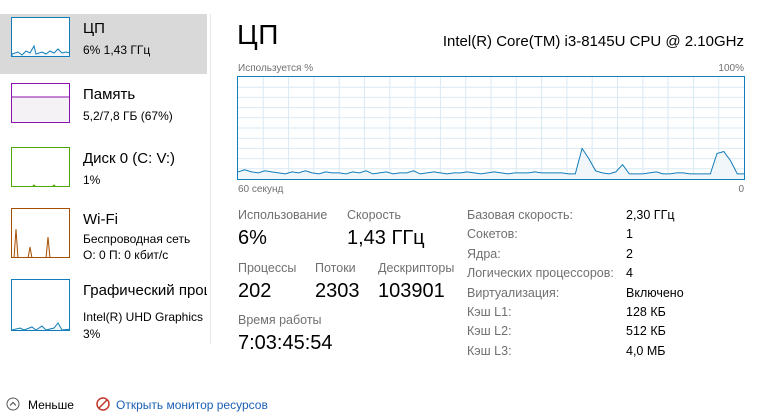  I want to click on sidebar-item-title: Графический процессор 0, so click(145, 290).